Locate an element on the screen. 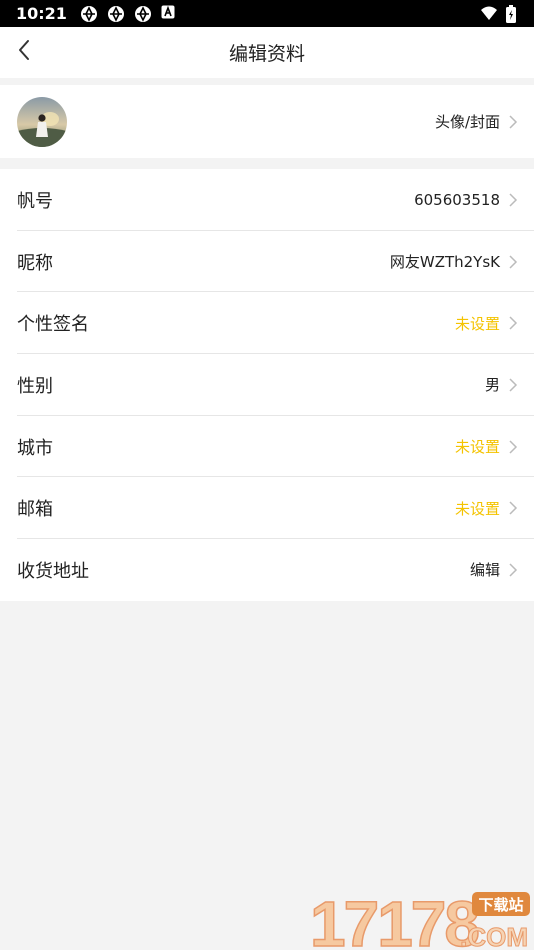  item-right: 编辑 is located at coordinates (494, 569).